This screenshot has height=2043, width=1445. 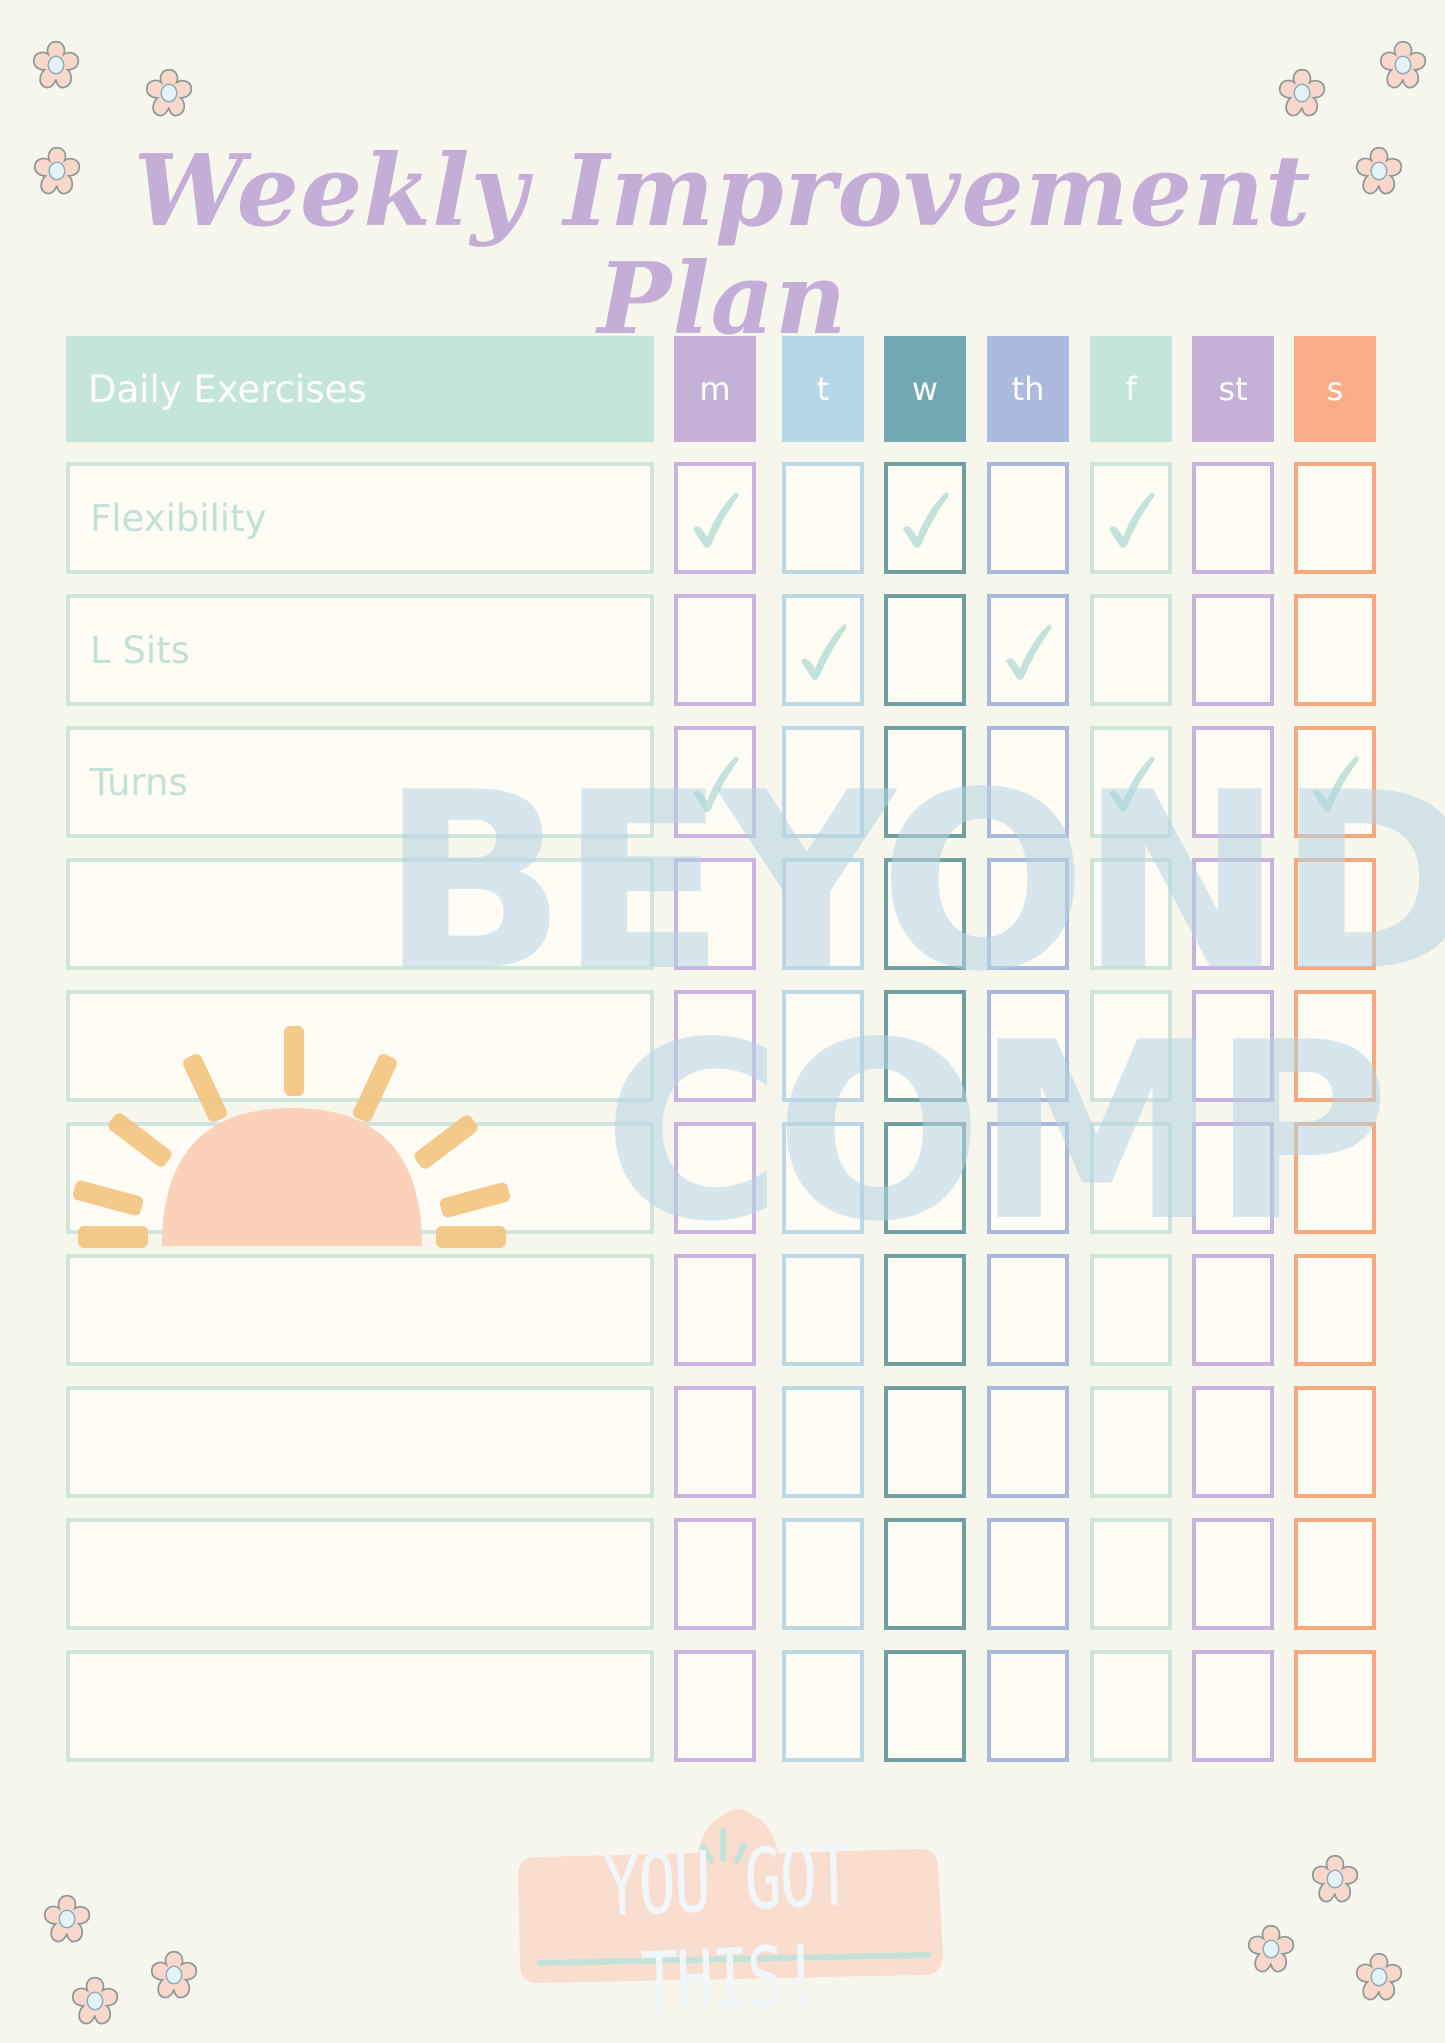 What do you see at coordinates (823, 389) in the screenshot?
I see `day-header-label: t` at bounding box center [823, 389].